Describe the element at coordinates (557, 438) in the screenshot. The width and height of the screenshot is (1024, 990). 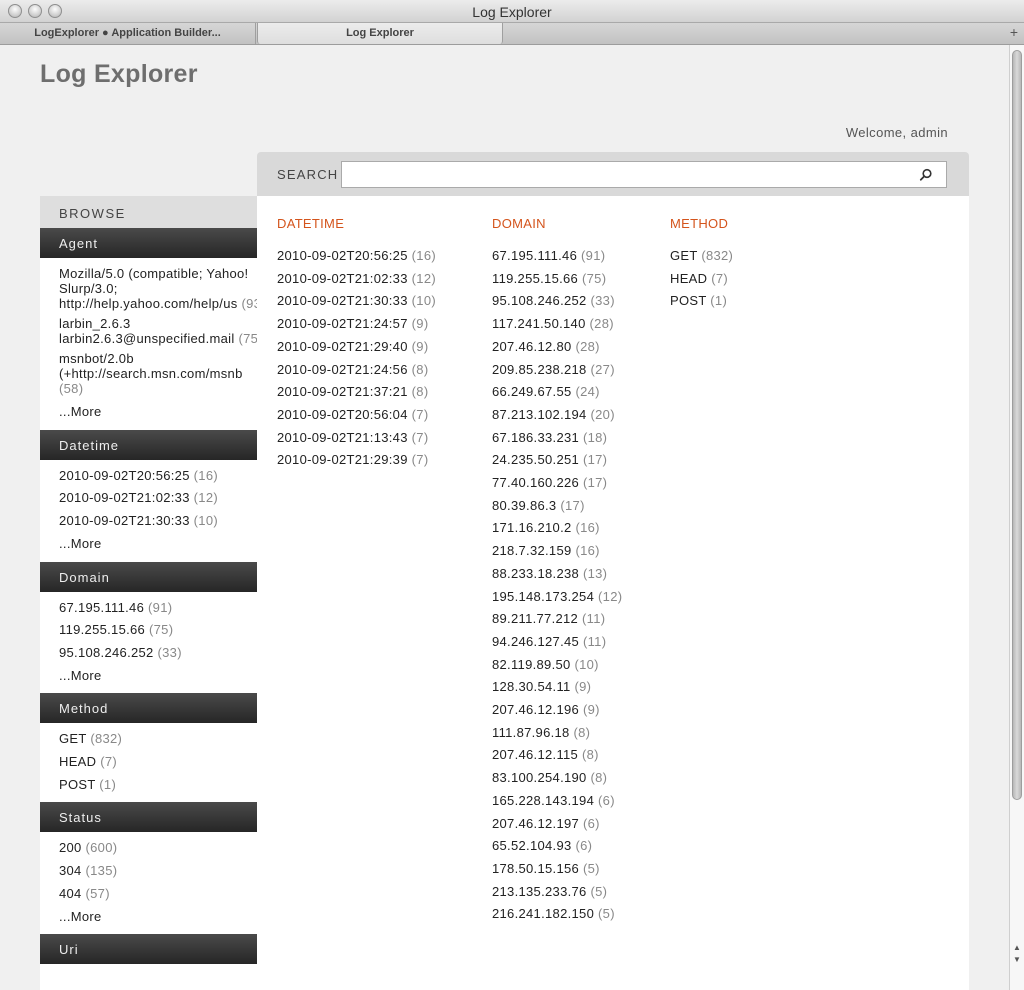
I see `result-item: 67.186.33.231 (18)` at that location.